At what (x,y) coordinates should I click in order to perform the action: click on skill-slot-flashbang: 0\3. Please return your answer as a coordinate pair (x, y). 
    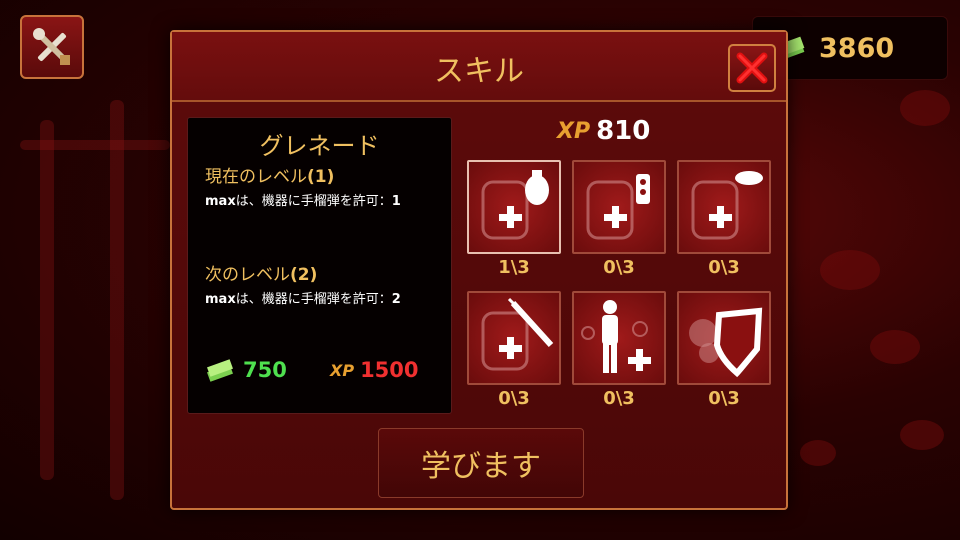
    Looking at the image, I should click on (619, 219).